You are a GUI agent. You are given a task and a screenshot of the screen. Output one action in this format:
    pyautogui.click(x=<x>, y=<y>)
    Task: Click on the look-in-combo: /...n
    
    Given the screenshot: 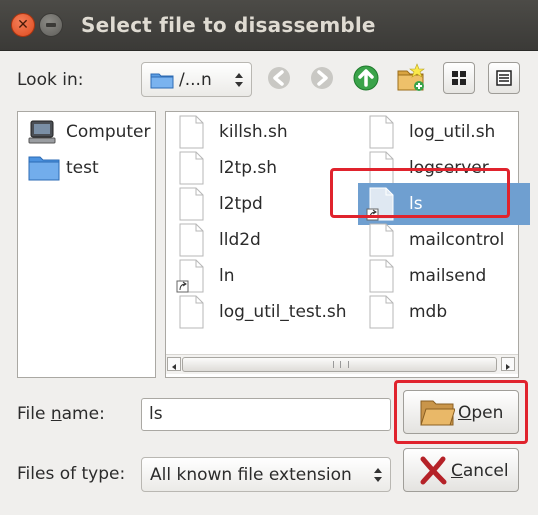 What is the action you would take?
    pyautogui.click(x=196, y=79)
    